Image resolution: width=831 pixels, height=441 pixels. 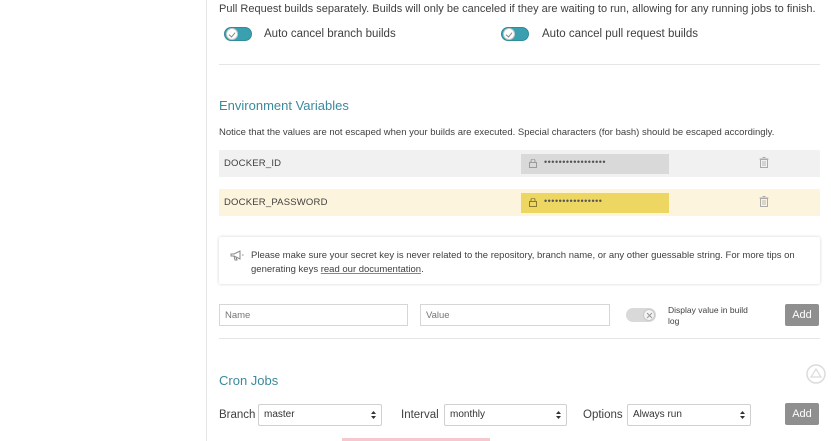 I want to click on env-var-value: ••••••••••••••••, so click(x=595, y=203).